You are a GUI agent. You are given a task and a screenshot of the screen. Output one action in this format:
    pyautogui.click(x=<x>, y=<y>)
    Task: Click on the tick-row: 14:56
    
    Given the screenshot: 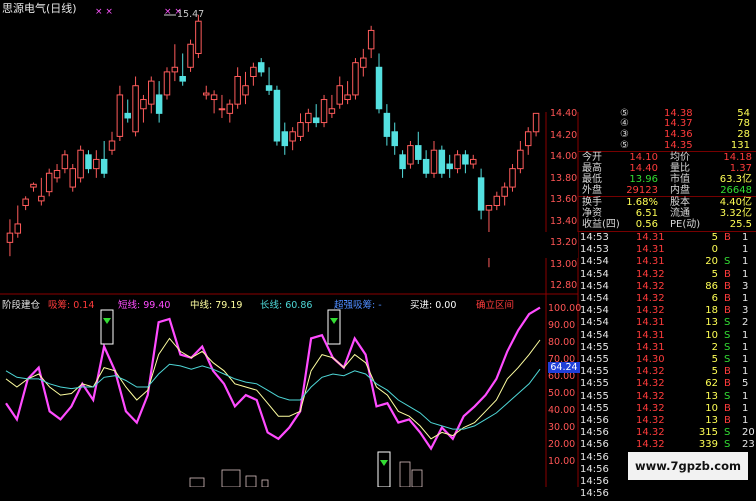 What is the action you would take?
    pyautogui.click(x=594, y=494)
    